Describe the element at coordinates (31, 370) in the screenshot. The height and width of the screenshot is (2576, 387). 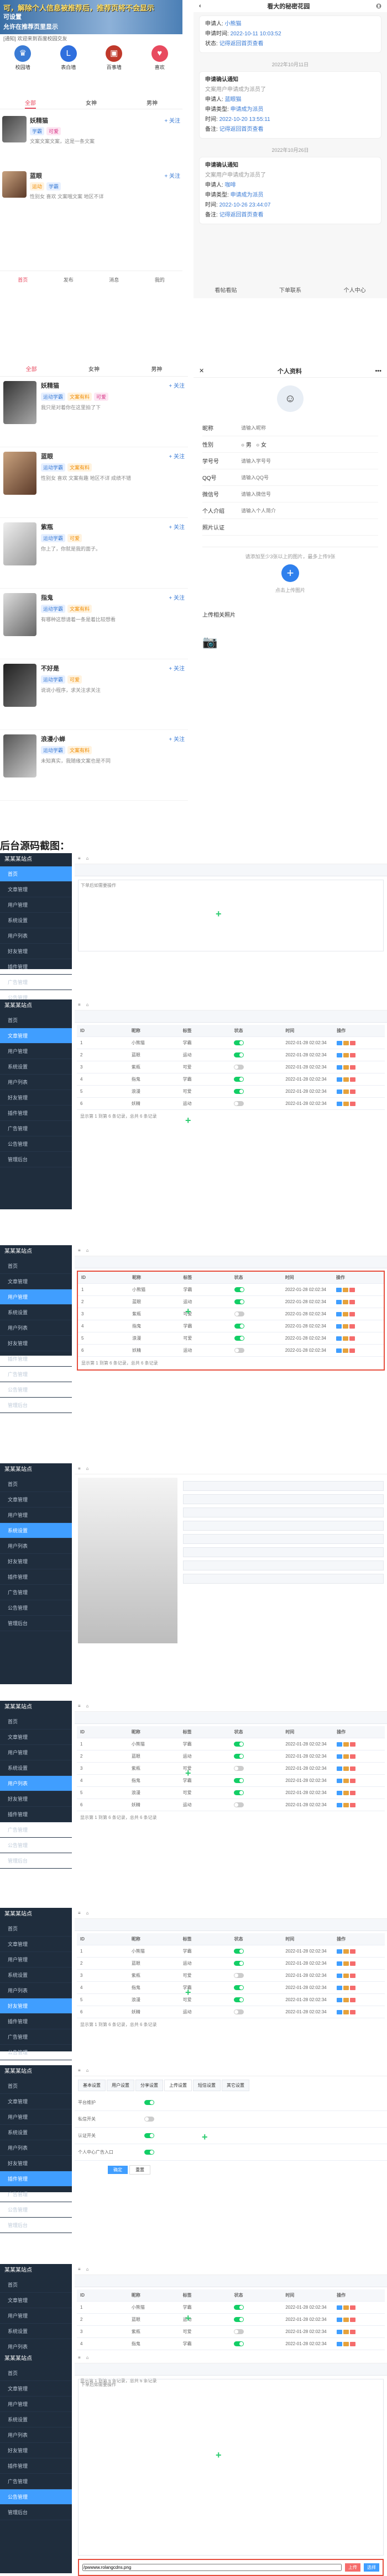
I see `tab-all: 全部` at that location.